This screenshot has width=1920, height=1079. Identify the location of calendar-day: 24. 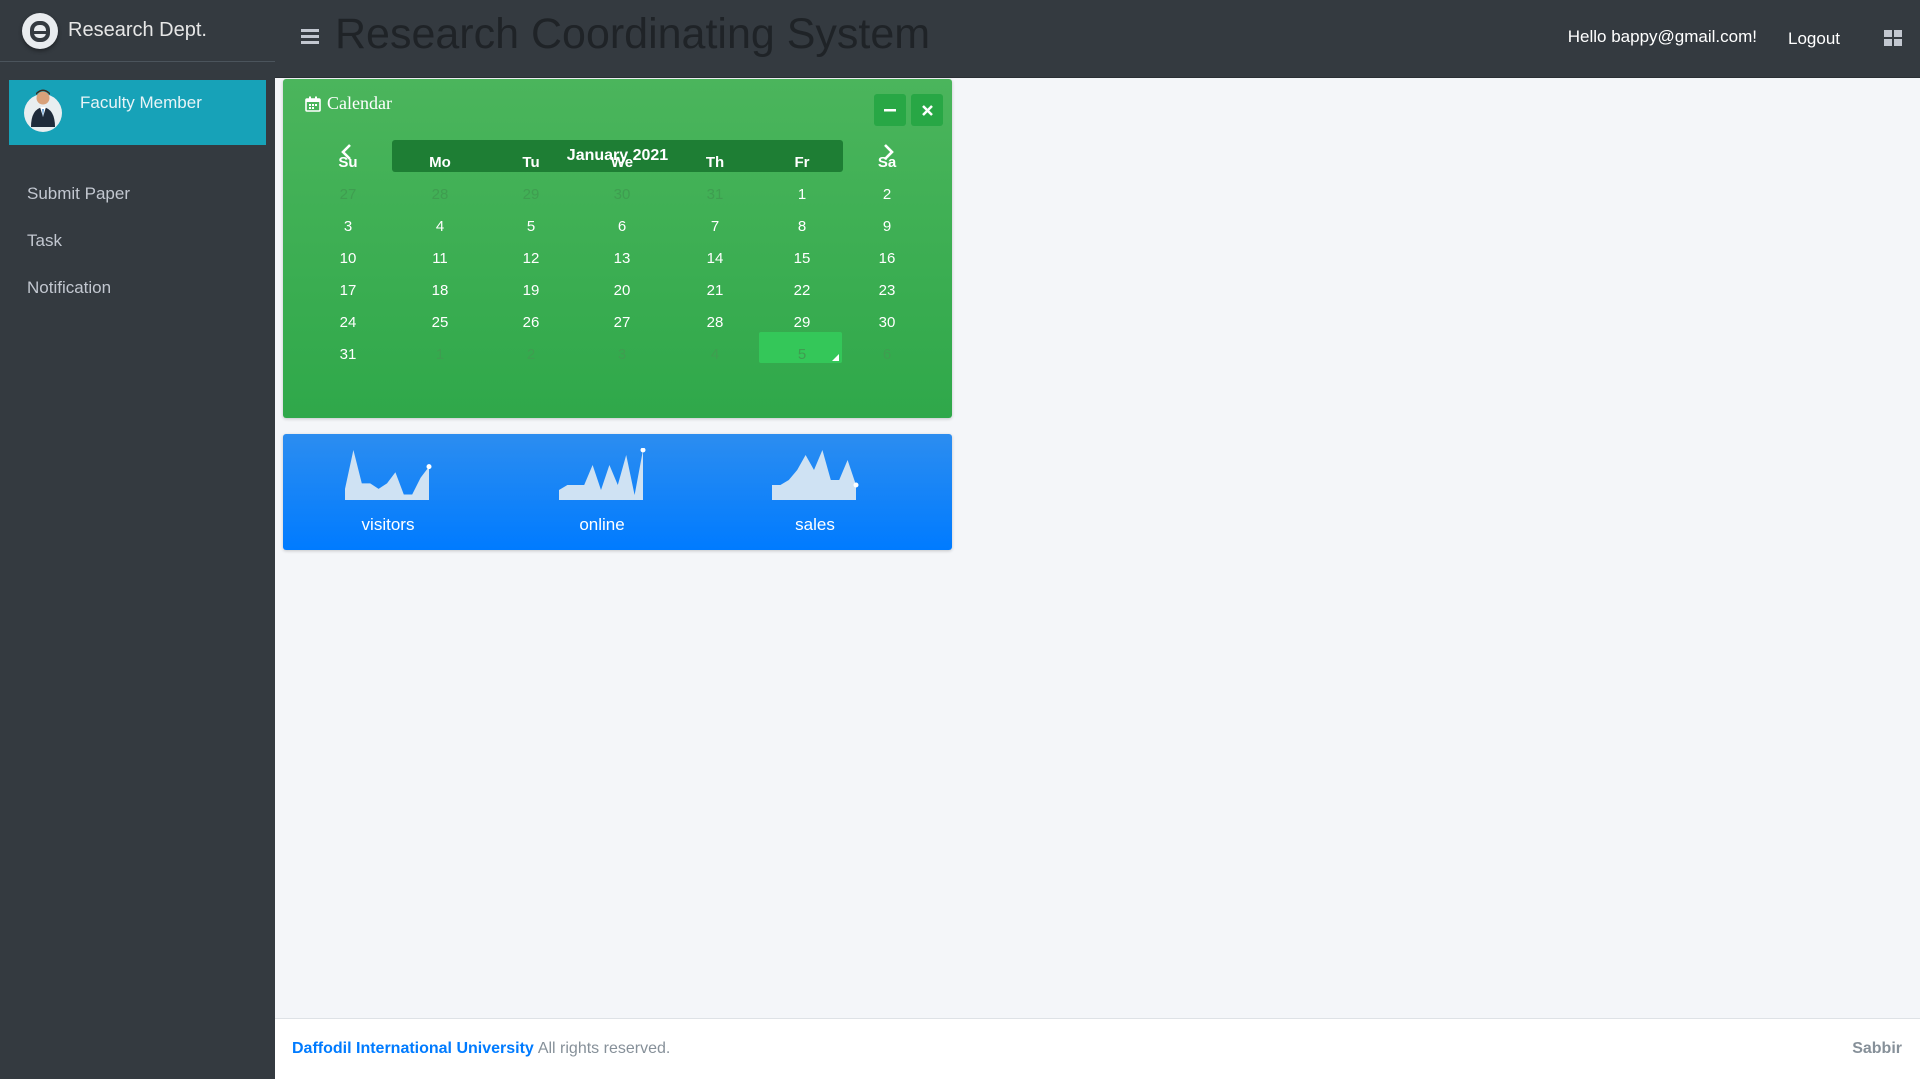
(348, 322).